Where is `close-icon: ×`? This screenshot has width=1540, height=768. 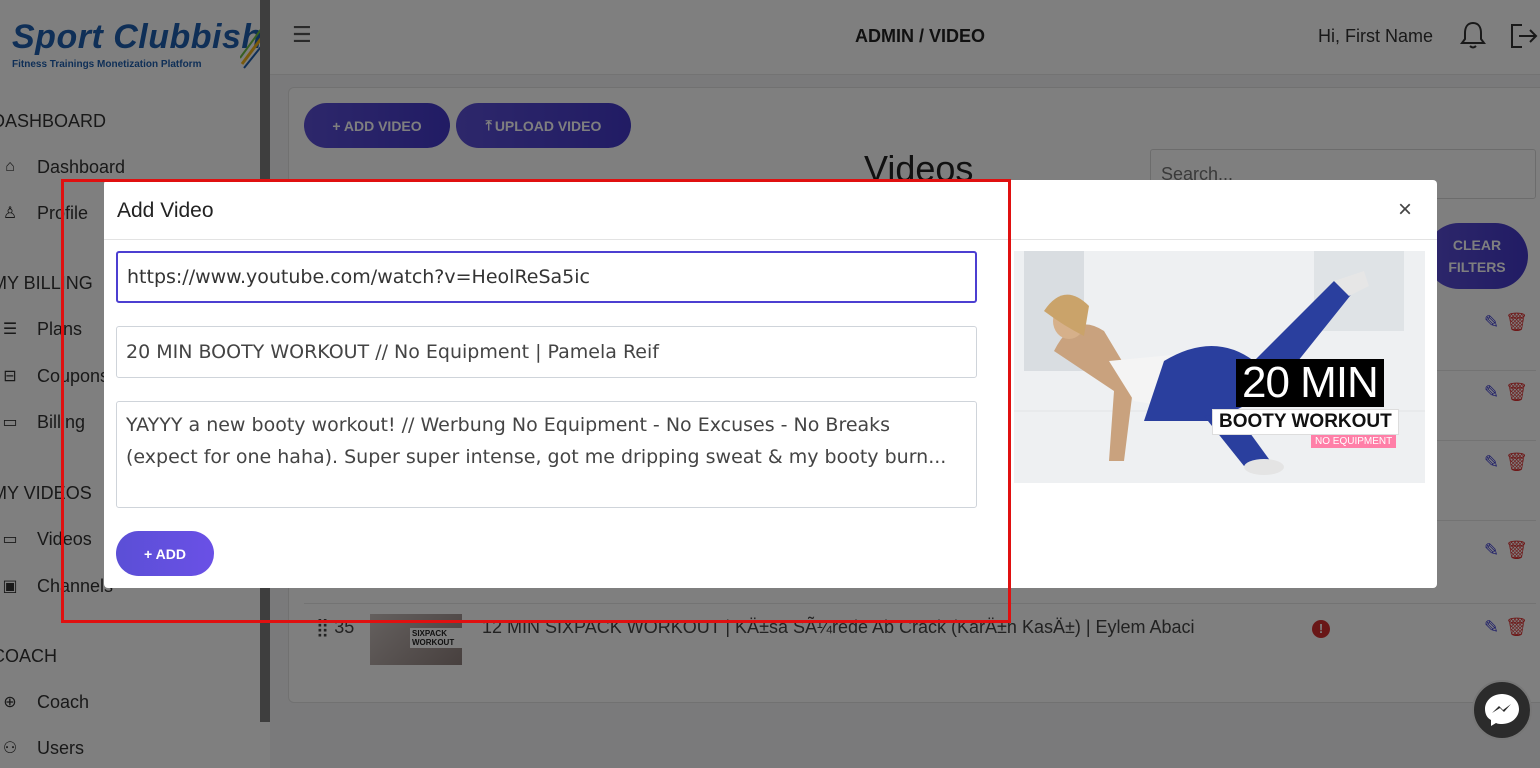 close-icon: × is located at coordinates (1405, 210).